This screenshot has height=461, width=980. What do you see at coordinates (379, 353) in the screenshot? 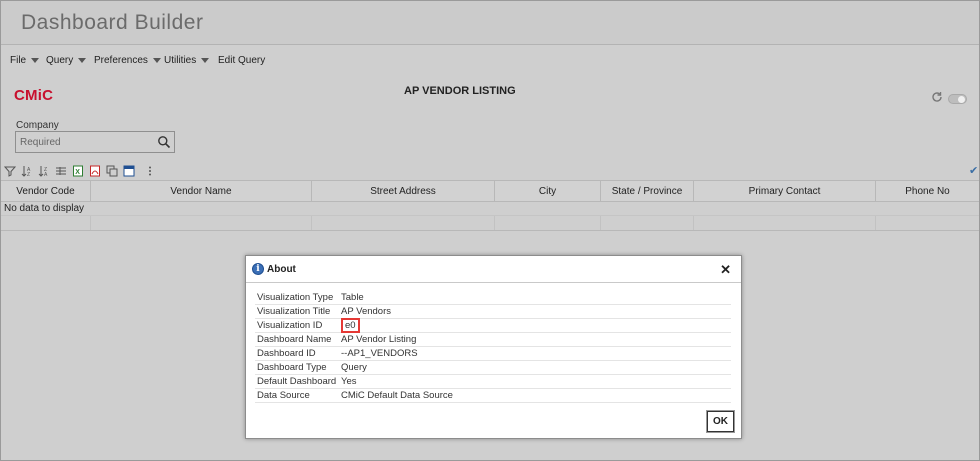
I see `info-value: --AP1_VENDORS` at bounding box center [379, 353].